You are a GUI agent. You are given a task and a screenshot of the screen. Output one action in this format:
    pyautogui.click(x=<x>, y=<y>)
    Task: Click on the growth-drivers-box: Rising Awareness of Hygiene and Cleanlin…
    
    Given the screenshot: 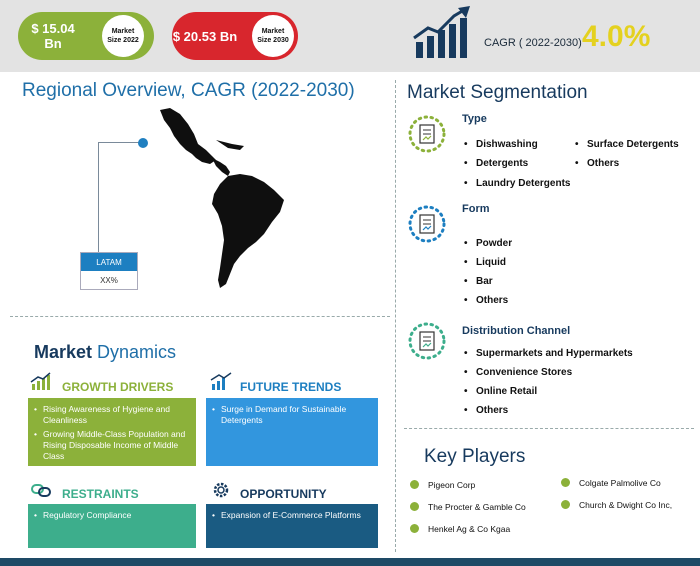 What is the action you would take?
    pyautogui.click(x=112, y=432)
    